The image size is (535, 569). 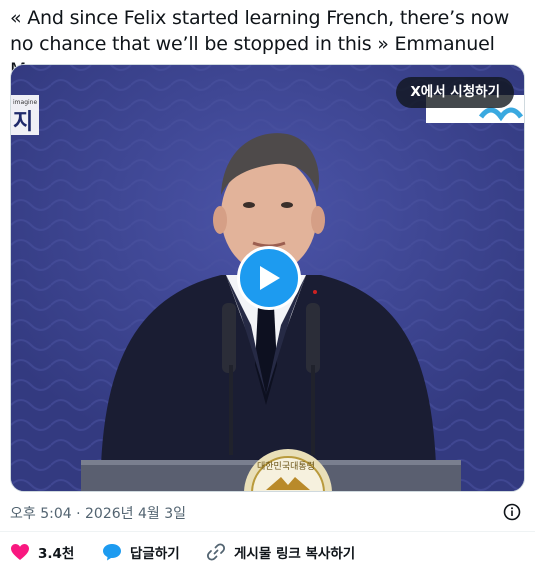 I want to click on copy-link-button: 게시물 링크 복사하기, so click(x=280, y=552).